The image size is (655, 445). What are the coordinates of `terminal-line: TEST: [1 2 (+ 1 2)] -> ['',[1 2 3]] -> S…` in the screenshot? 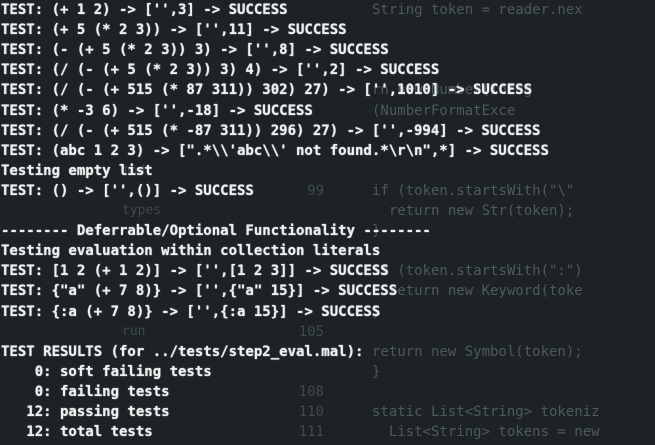 It's located at (195, 271).